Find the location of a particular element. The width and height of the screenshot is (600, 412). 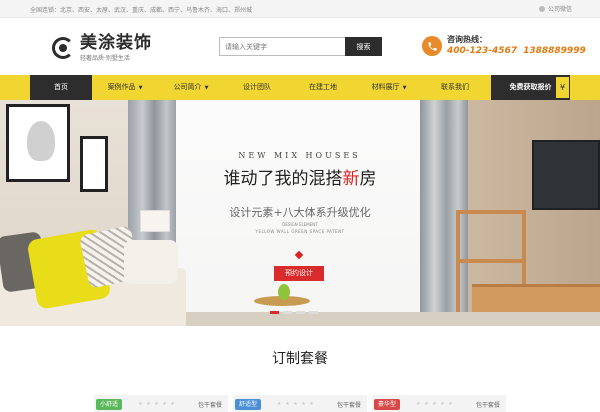

package-card: 豪华型 ★ ★ ★ ★ ★ 包干套餐 is located at coordinates (439, 403).